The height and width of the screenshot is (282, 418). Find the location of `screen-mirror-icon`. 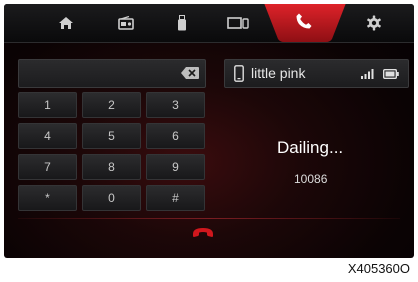

screen-mirror-icon is located at coordinates (238, 23).